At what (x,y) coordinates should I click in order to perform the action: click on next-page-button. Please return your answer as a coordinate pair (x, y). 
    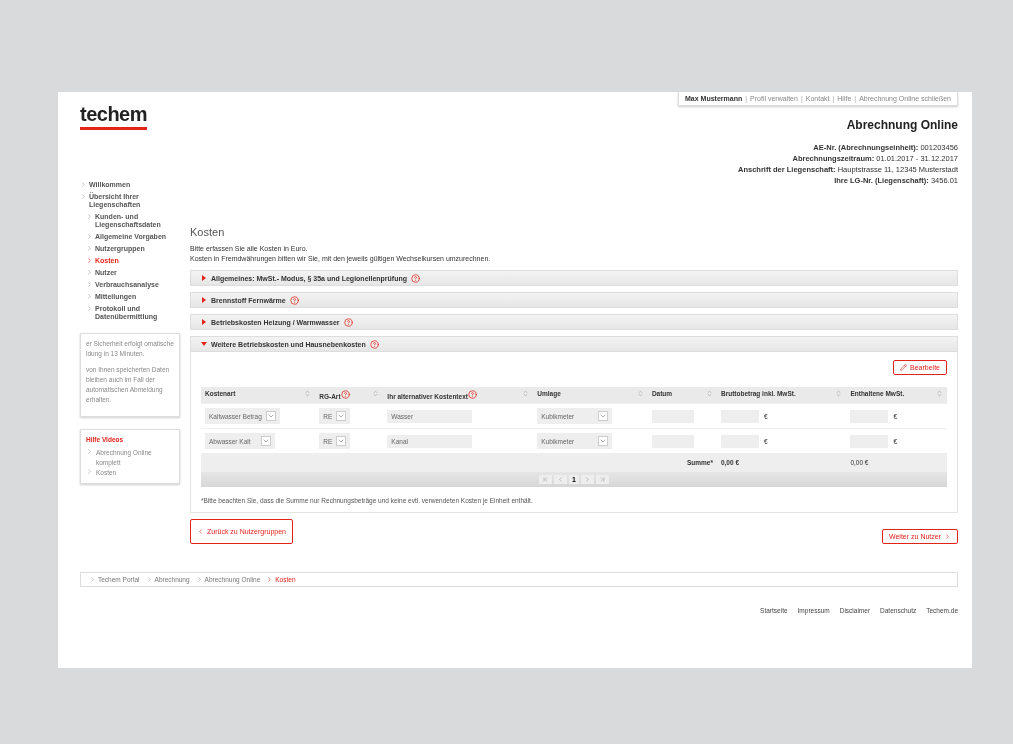
    Looking at the image, I should click on (587, 479).